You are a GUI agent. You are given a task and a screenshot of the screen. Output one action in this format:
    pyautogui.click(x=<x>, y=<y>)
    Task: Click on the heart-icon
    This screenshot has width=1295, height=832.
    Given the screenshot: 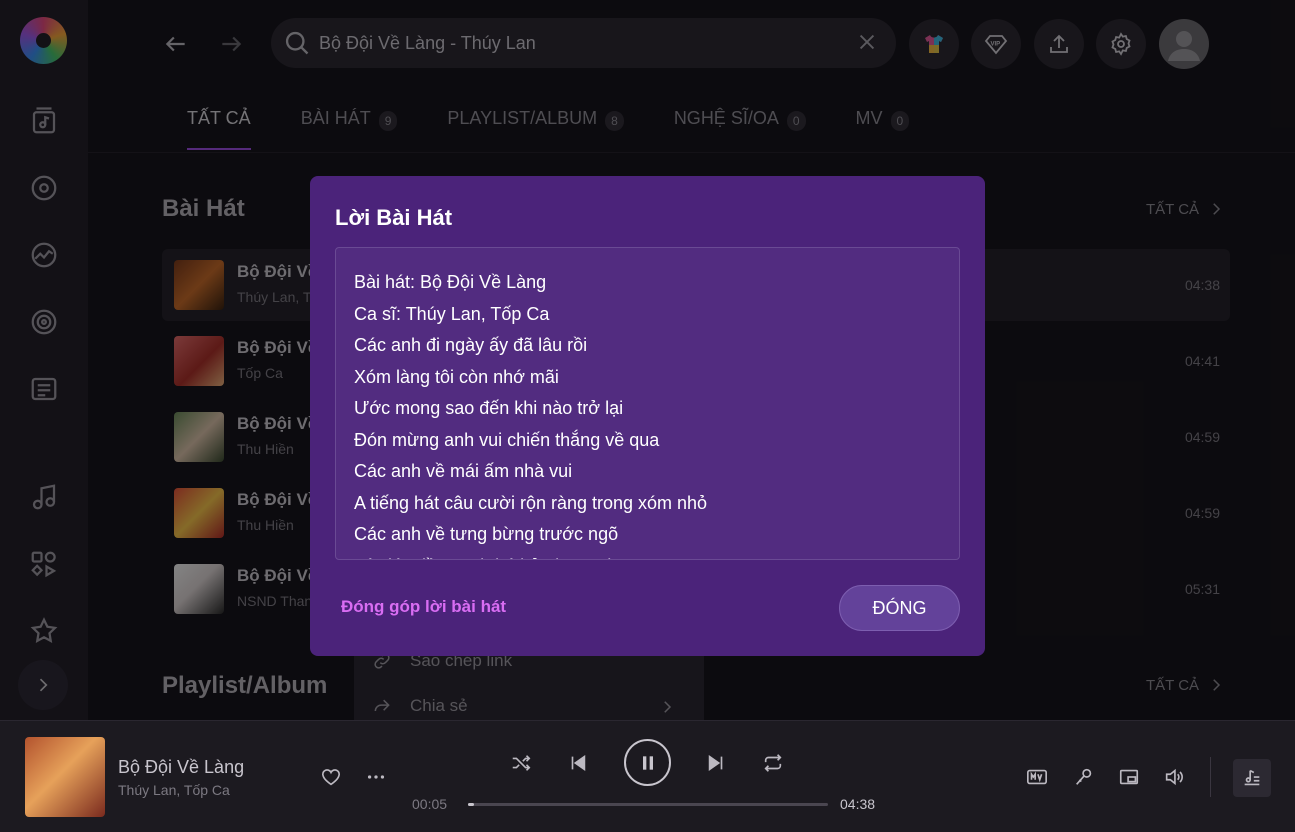 What is the action you would take?
    pyautogui.click(x=331, y=777)
    